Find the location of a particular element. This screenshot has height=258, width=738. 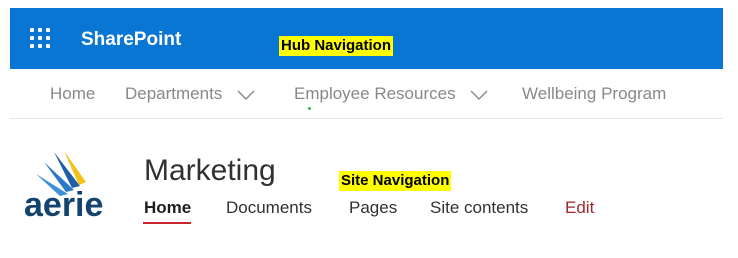

hub-navigation-annotation: Hub Navigation is located at coordinates (336, 46).